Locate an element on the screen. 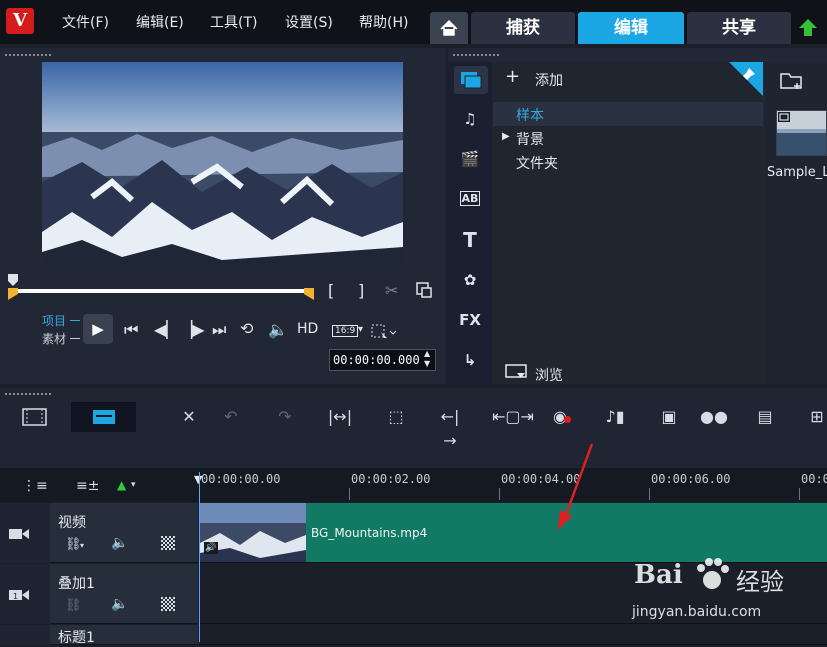  redo-icon: ↷ is located at coordinates (285, 417).